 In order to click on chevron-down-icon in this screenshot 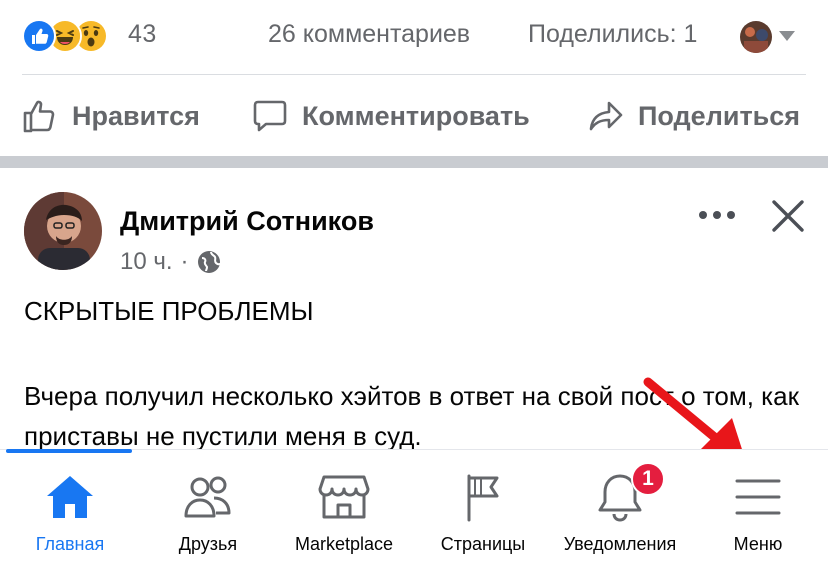, I will do `click(787, 36)`.